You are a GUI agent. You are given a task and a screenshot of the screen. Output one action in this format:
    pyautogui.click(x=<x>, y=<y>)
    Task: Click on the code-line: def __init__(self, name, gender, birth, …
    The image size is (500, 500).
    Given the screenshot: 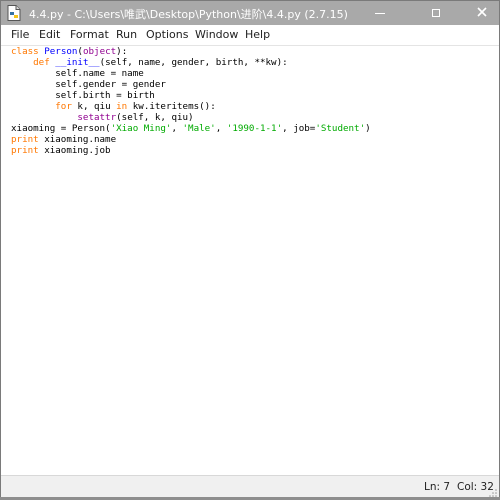 What is the action you would take?
    pyautogui.click(x=160, y=62)
    